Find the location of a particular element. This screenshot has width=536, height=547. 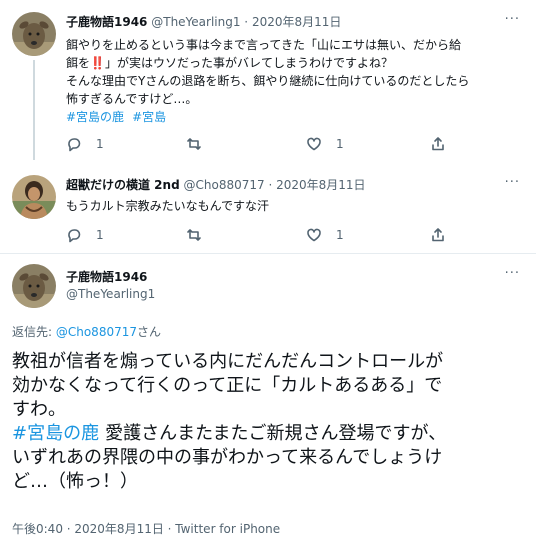

text-segment: 愛護さんまたまたご新規さん登場ですが、 is located at coordinates (276, 433).